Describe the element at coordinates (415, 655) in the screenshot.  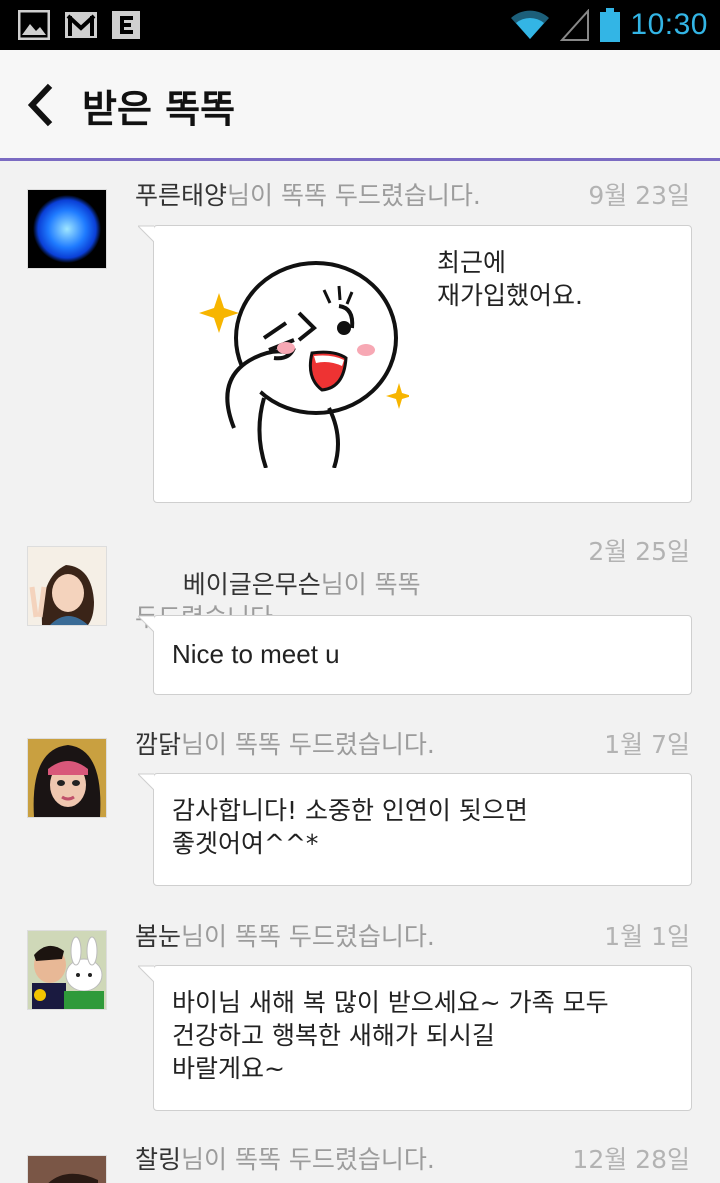
I see `message-bubble: Nice to meet u` at that location.